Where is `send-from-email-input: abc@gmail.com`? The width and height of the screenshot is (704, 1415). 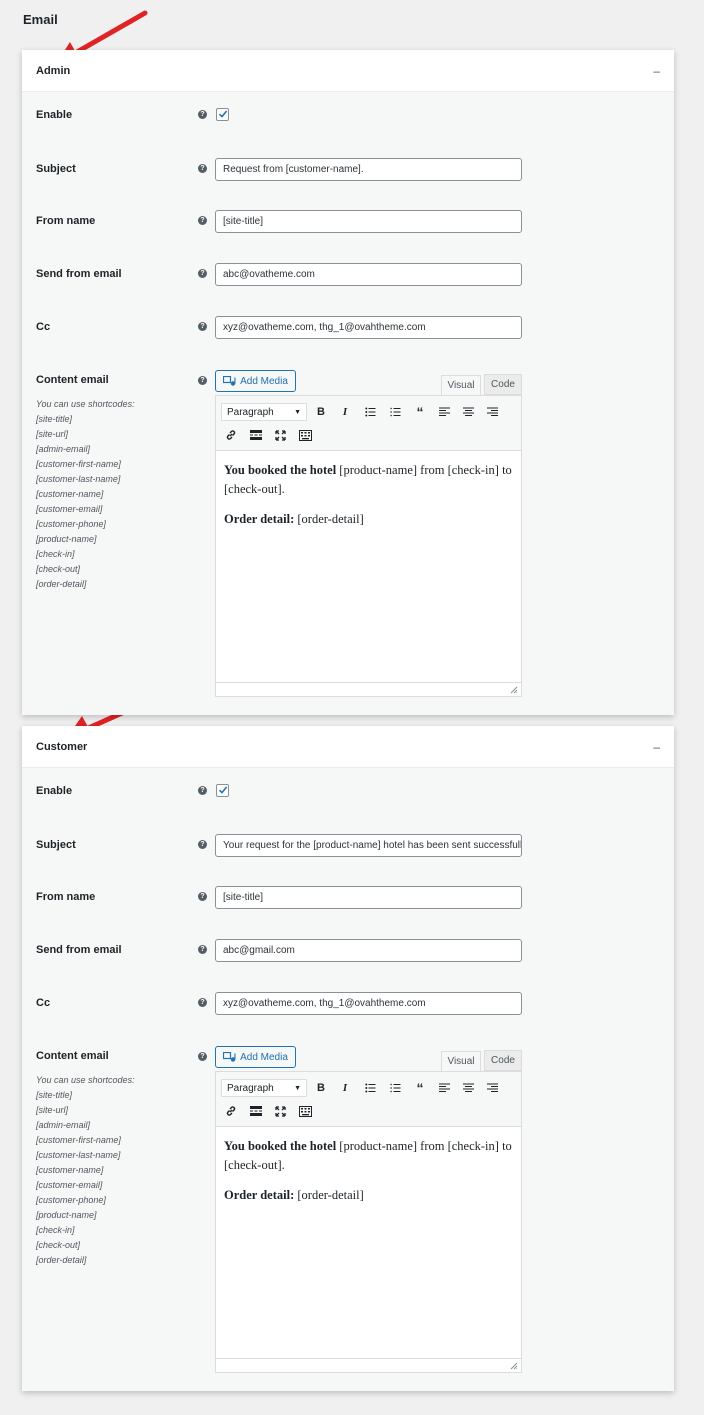
send-from-email-input: abc@gmail.com is located at coordinates (368, 950).